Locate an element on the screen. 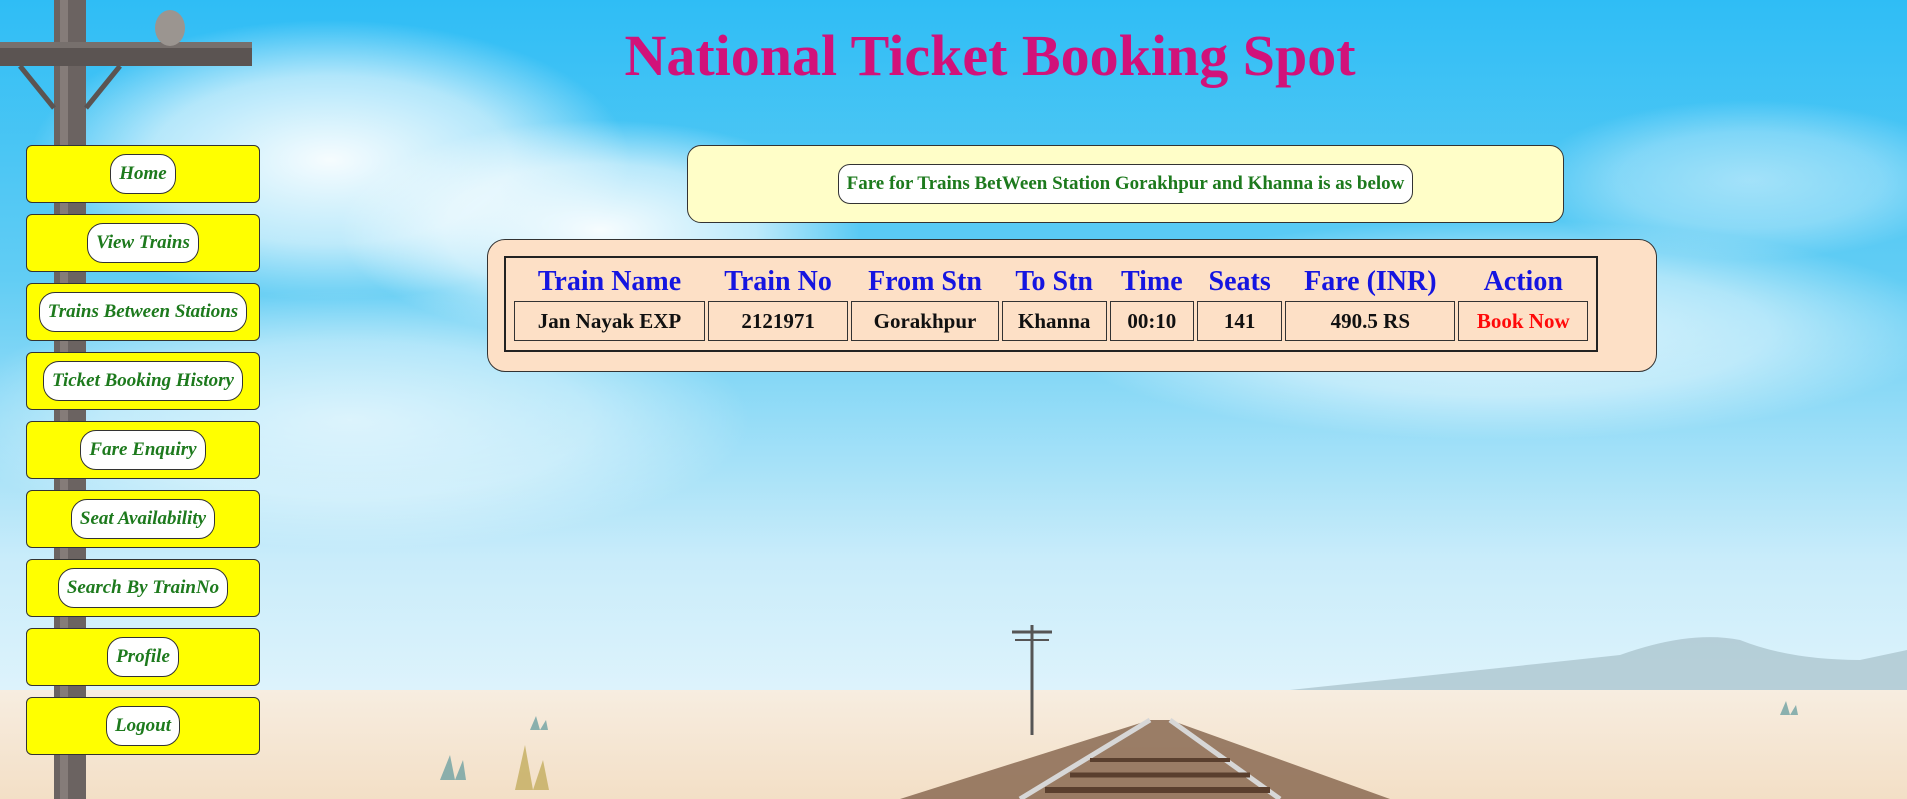  sidebar-item-label: Ticket Booking History is located at coordinates (143, 381).